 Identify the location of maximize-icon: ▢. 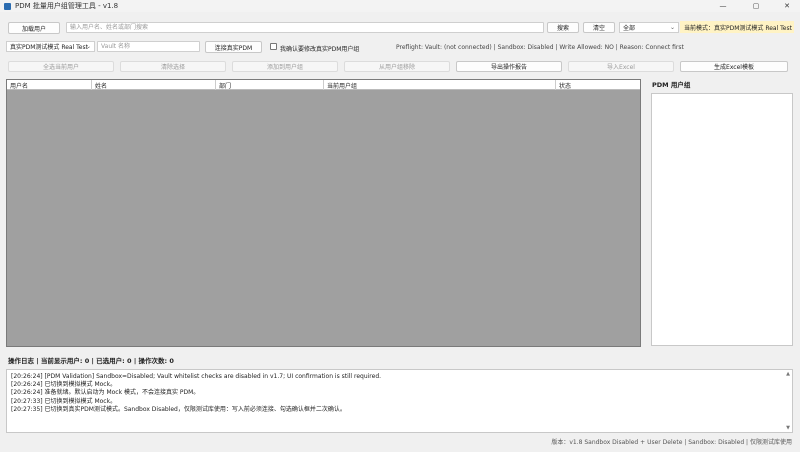
(756, 6).